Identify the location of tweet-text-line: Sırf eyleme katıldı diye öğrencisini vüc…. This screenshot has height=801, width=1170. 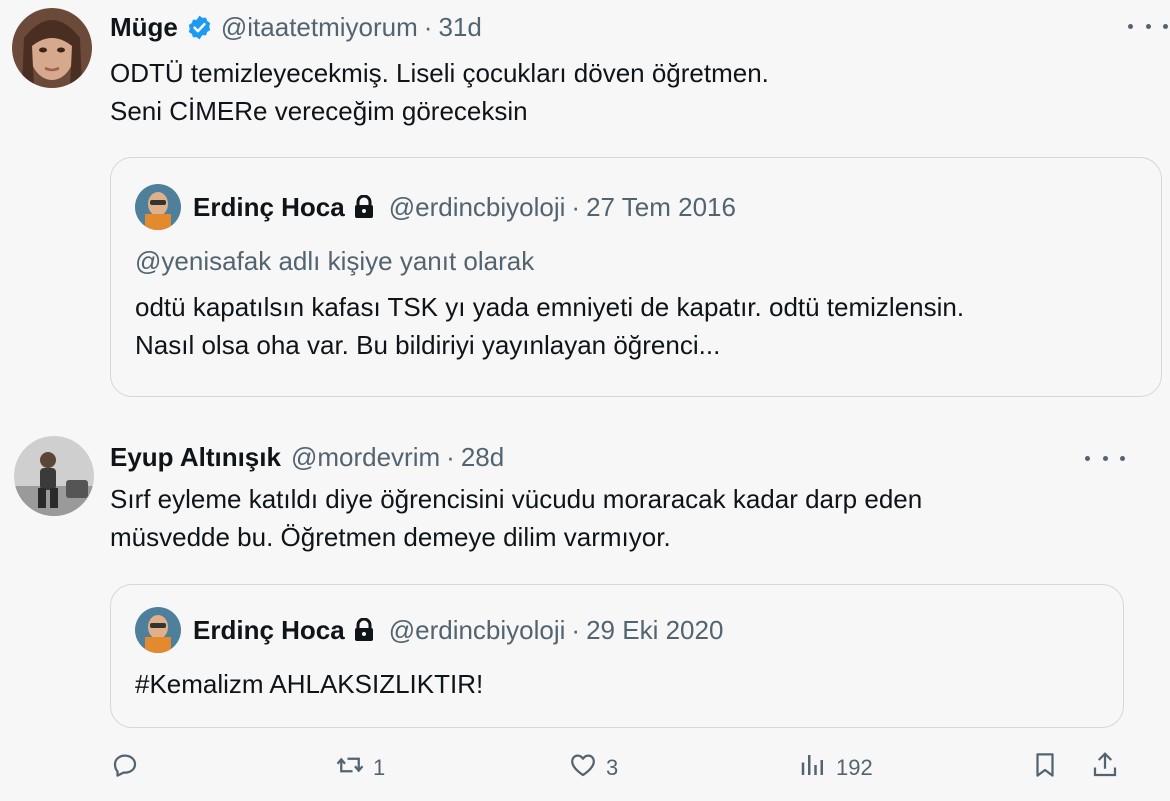
(516, 499).